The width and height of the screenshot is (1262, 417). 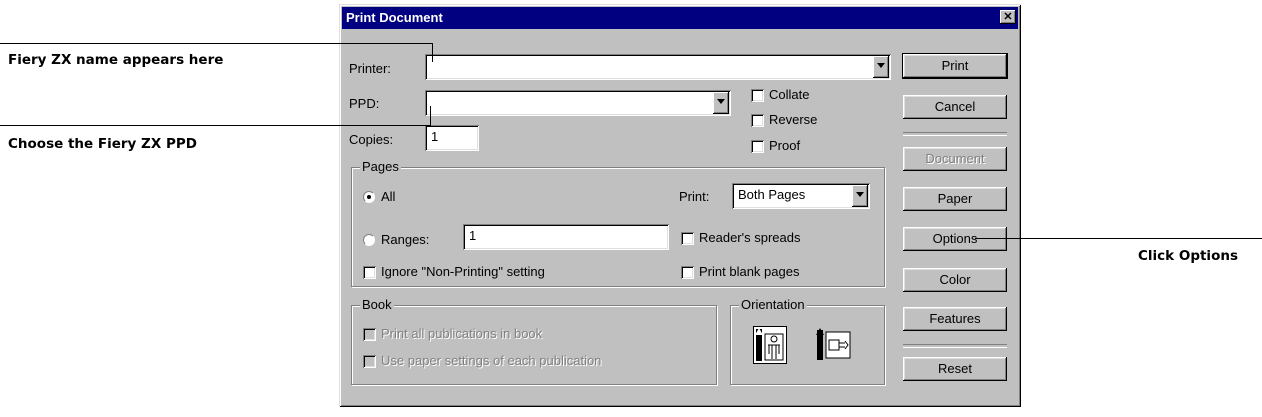 I want to click on book-group-title: Book, so click(x=377, y=305).